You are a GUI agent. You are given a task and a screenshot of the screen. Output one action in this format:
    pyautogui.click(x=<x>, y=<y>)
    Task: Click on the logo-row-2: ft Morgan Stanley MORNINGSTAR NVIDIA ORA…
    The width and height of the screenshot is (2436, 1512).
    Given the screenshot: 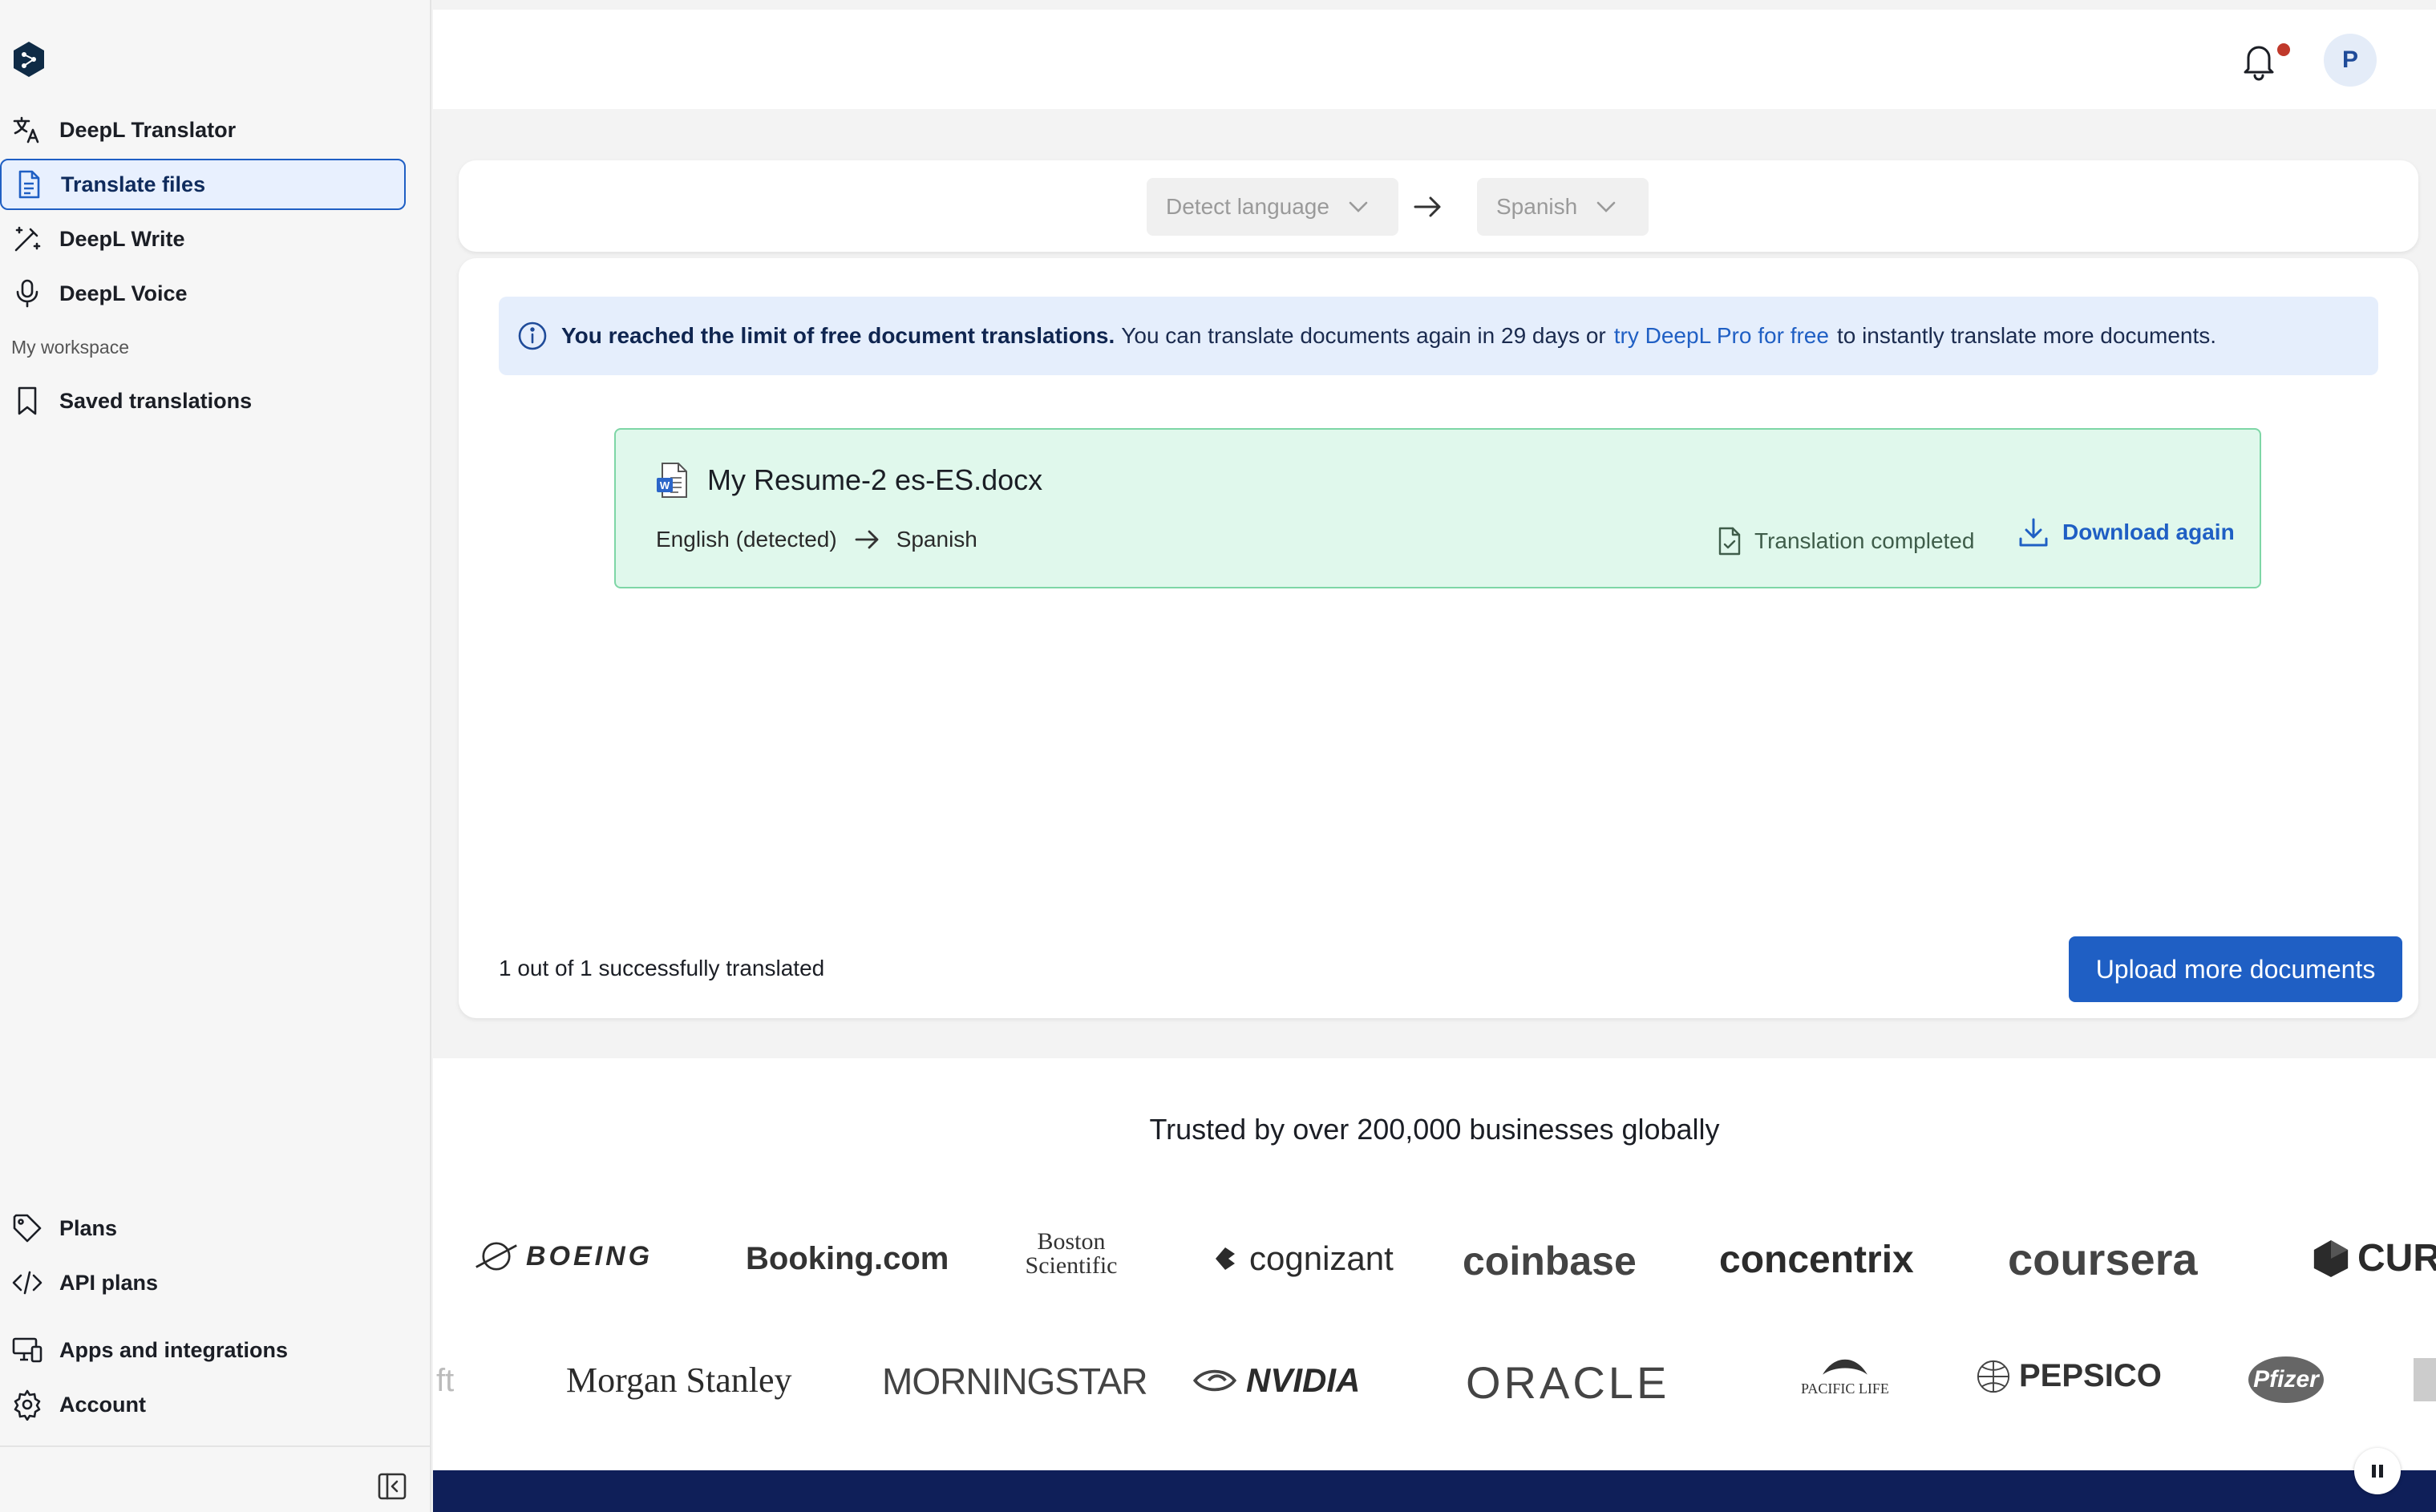 What is the action you would take?
    pyautogui.click(x=1434, y=1383)
    